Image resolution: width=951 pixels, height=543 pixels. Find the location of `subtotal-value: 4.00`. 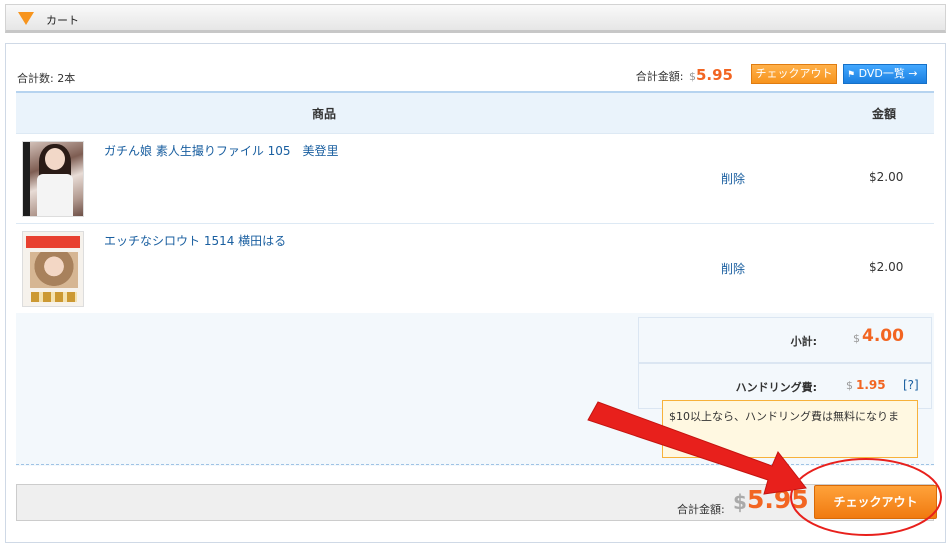

subtotal-value: 4.00 is located at coordinates (883, 336).